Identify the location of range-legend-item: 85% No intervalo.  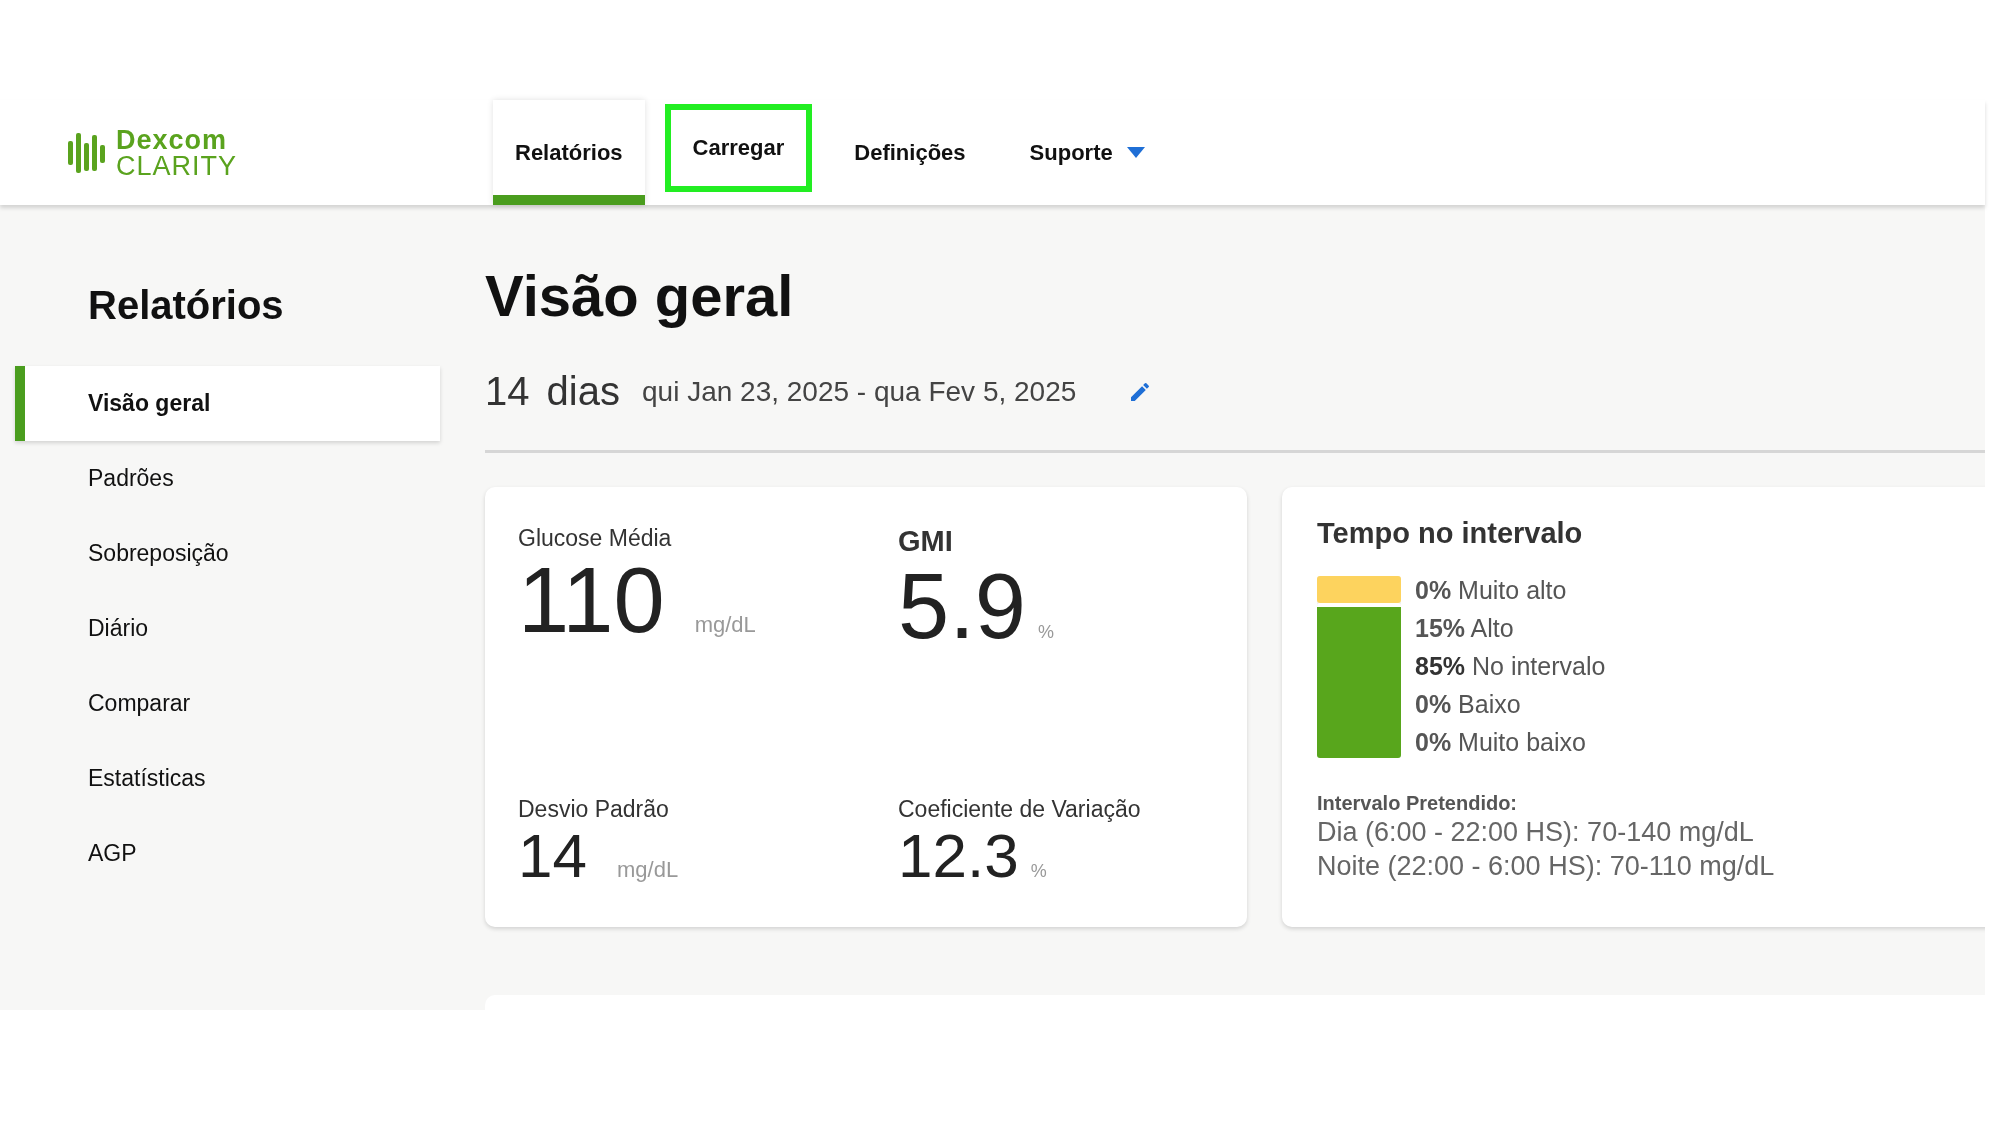
(1510, 666).